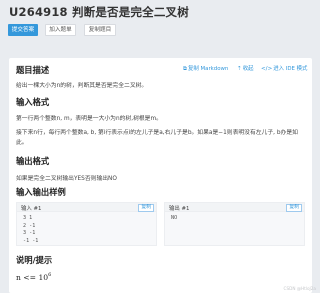 The image size is (320, 293). I want to click on input-format-line1: 第一行两个整数n, m，表明是一大小为n的树,树根是m。, so click(89, 119).